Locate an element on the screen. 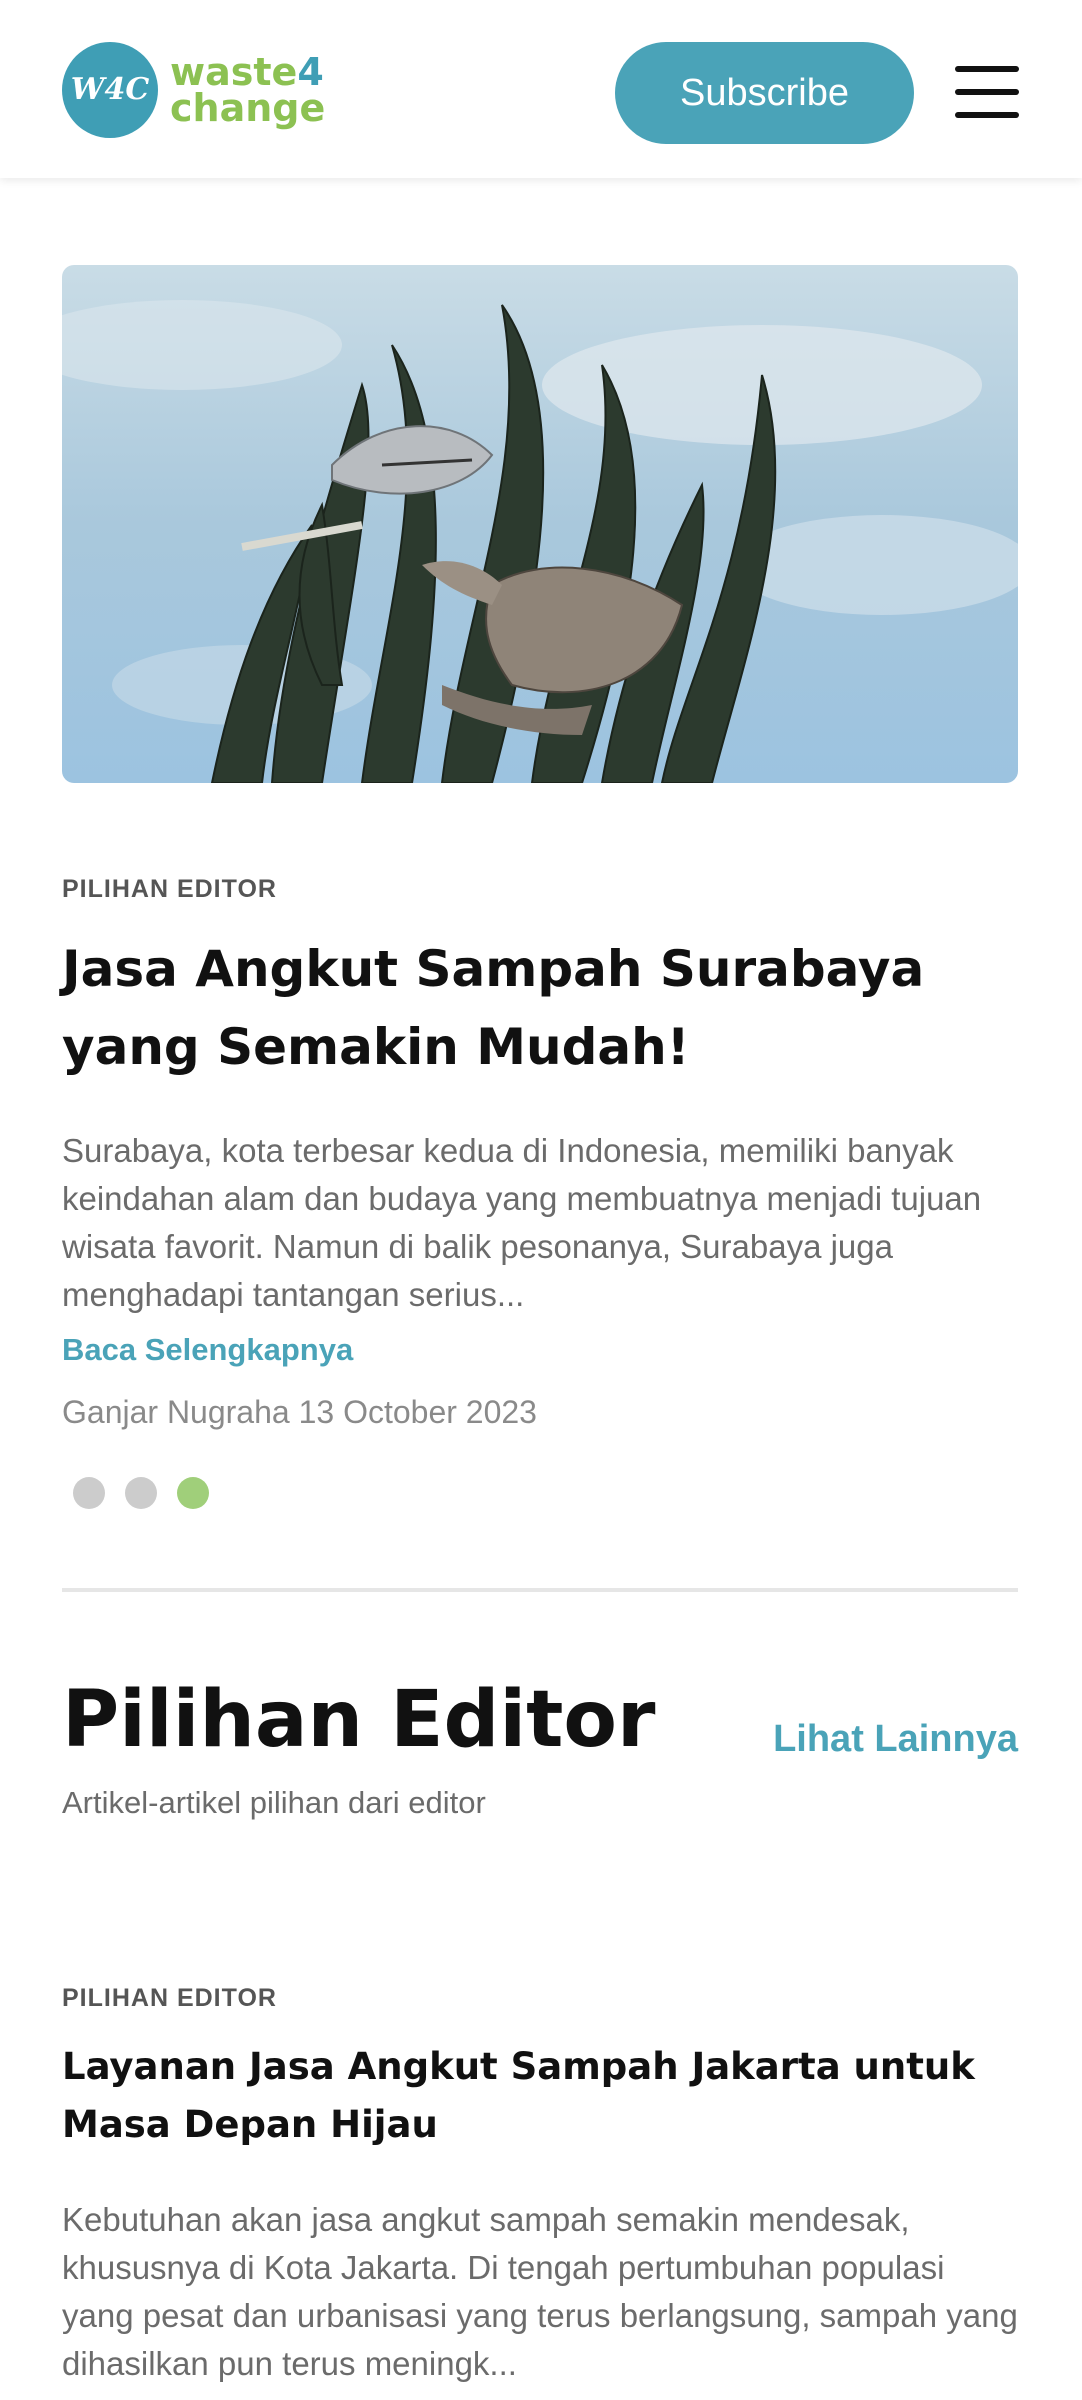 Image resolution: width=1082 pixels, height=2400 pixels. article-kicker: PILIHAN EDITOR is located at coordinates (169, 1998).